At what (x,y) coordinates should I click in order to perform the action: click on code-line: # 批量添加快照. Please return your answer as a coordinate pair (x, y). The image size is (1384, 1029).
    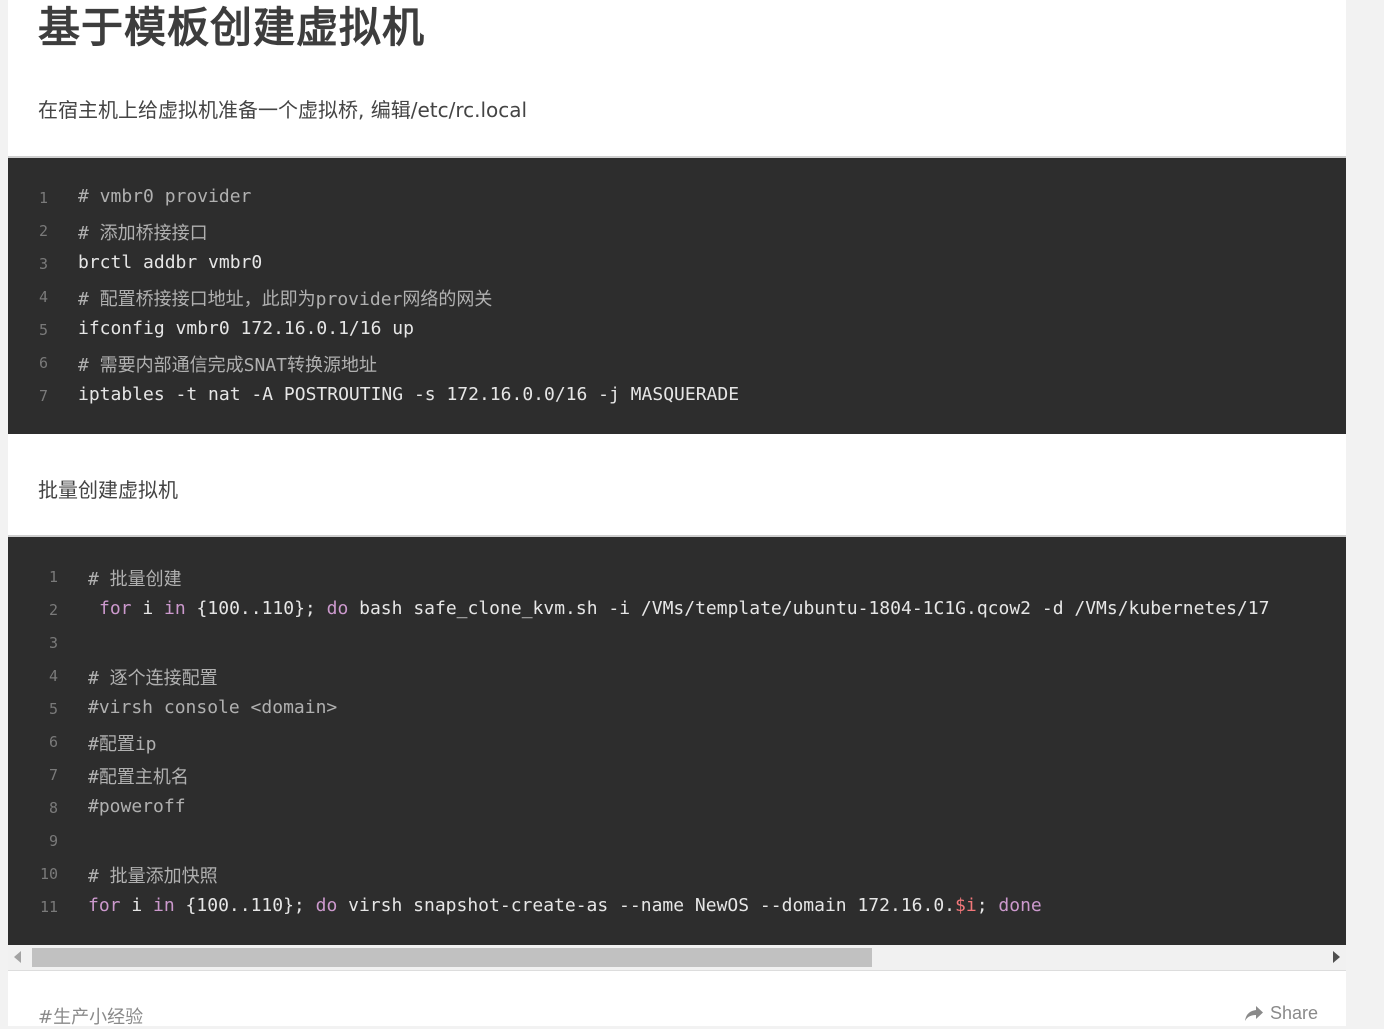
    Looking at the image, I should click on (153, 876).